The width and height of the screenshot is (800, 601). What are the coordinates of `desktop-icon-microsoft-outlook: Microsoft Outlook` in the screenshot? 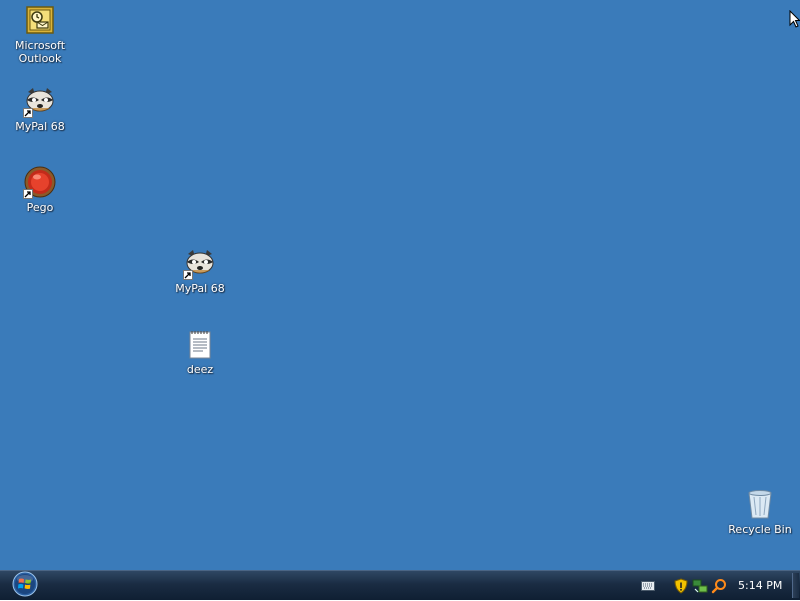 It's located at (40, 34).